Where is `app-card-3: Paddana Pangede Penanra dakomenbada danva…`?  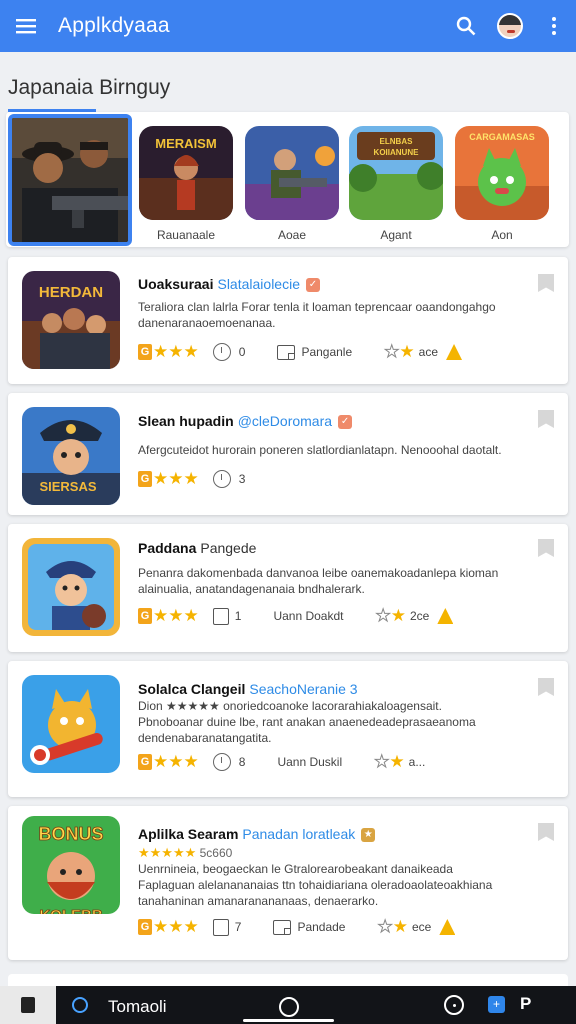 app-card-3: Paddana Pangede Penanra dakomenbada danva… is located at coordinates (288, 588).